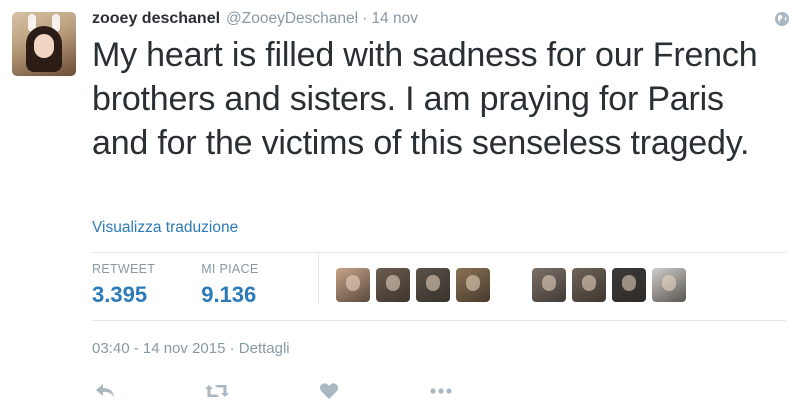 This screenshot has height=419, width=800. I want to click on retweet-count: 3.395, so click(120, 294).